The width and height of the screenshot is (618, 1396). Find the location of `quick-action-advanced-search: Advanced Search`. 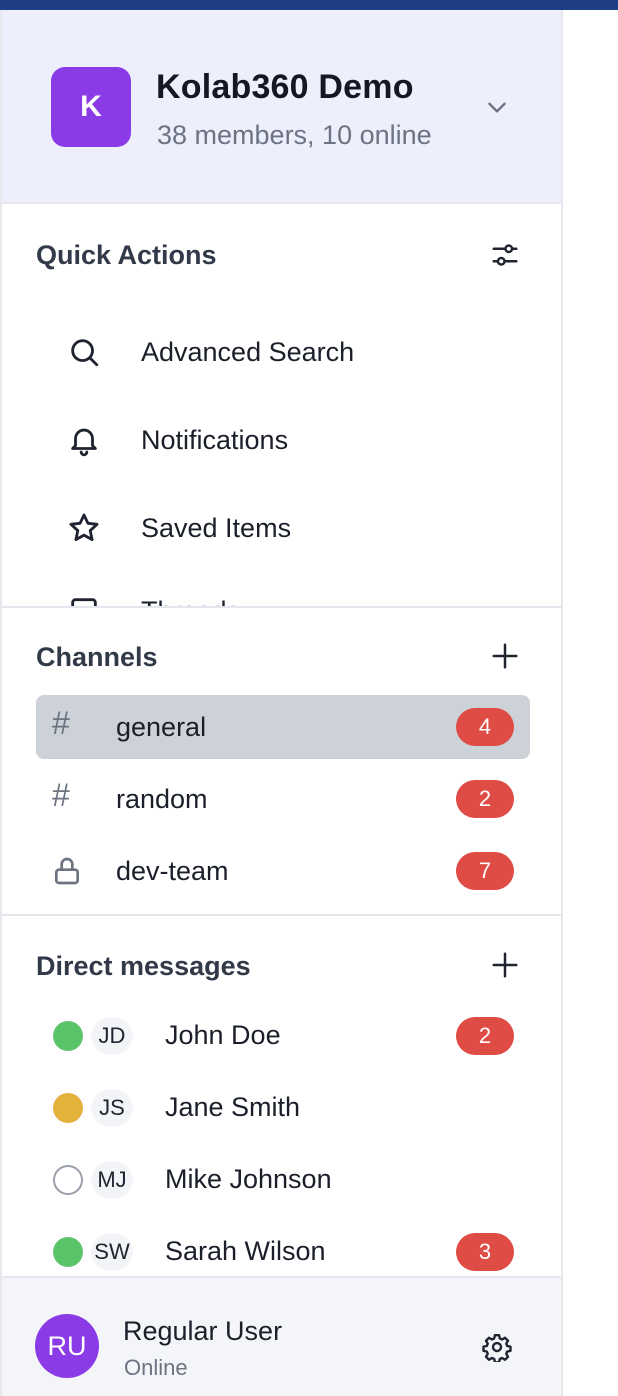

quick-action-advanced-search: Advanced Search is located at coordinates (281, 352).